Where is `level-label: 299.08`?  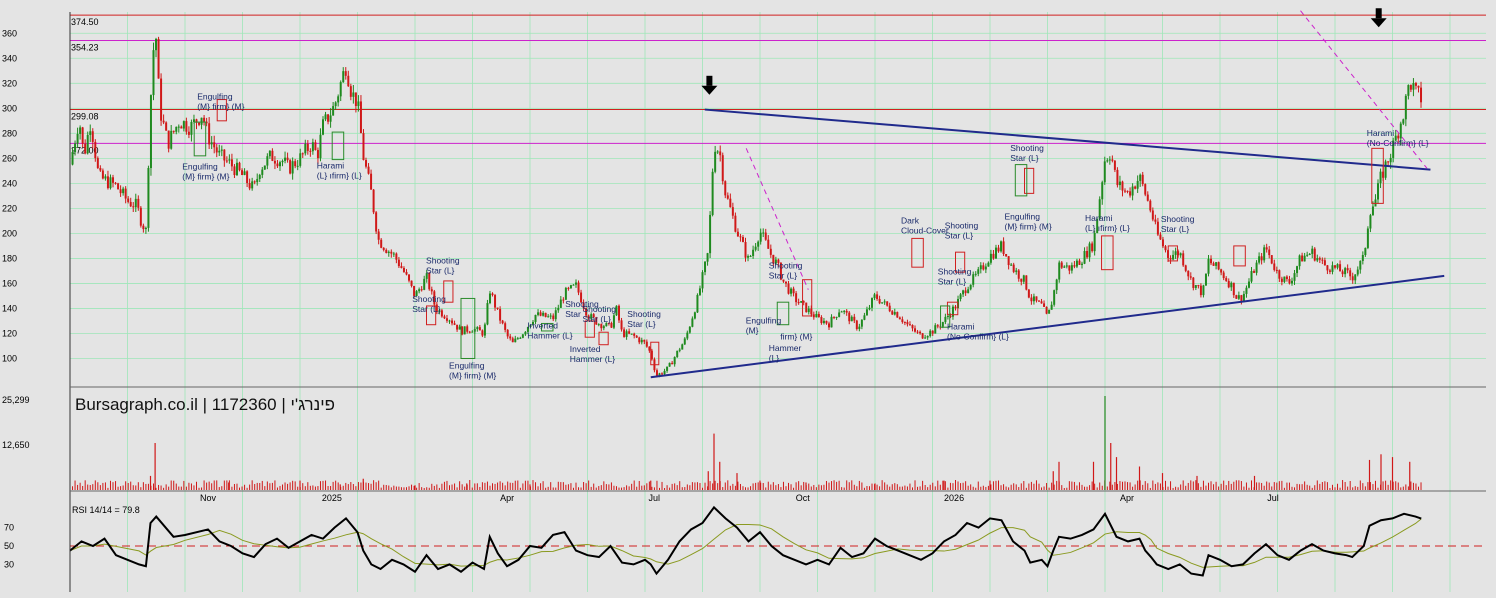
level-label: 299.08 is located at coordinates (85, 116).